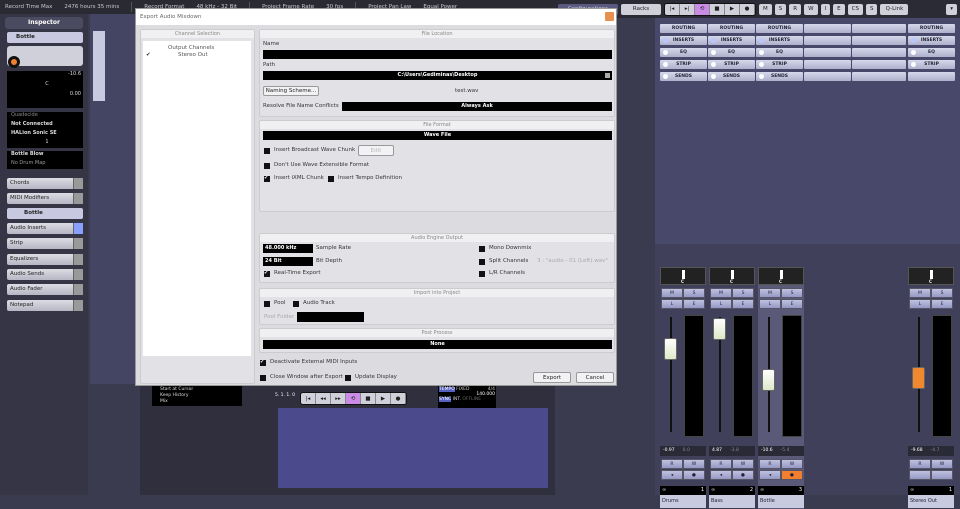  Describe the element at coordinates (413, 448) in the screenshot. I see `arrange-area` at that location.